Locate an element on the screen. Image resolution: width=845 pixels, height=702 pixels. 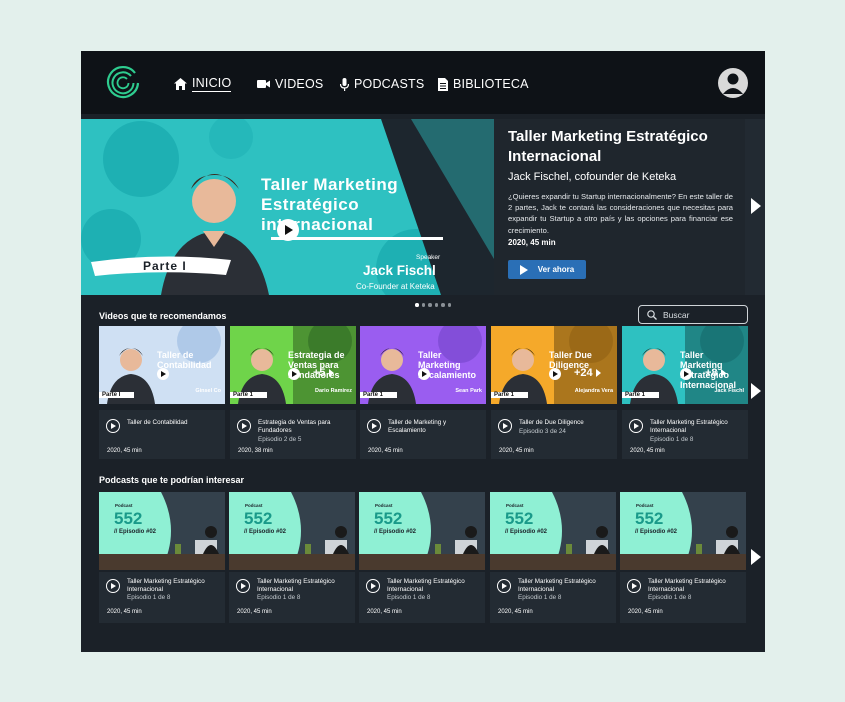
episode-count: +5 is located at coordinates (319, 373).